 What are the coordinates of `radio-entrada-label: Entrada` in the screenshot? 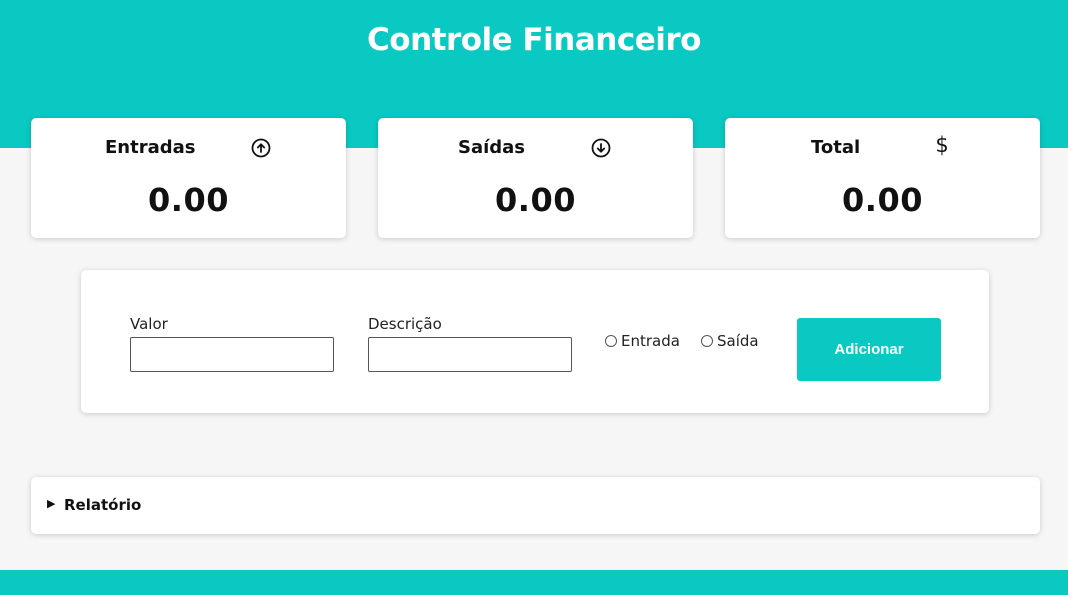 It's located at (650, 341).